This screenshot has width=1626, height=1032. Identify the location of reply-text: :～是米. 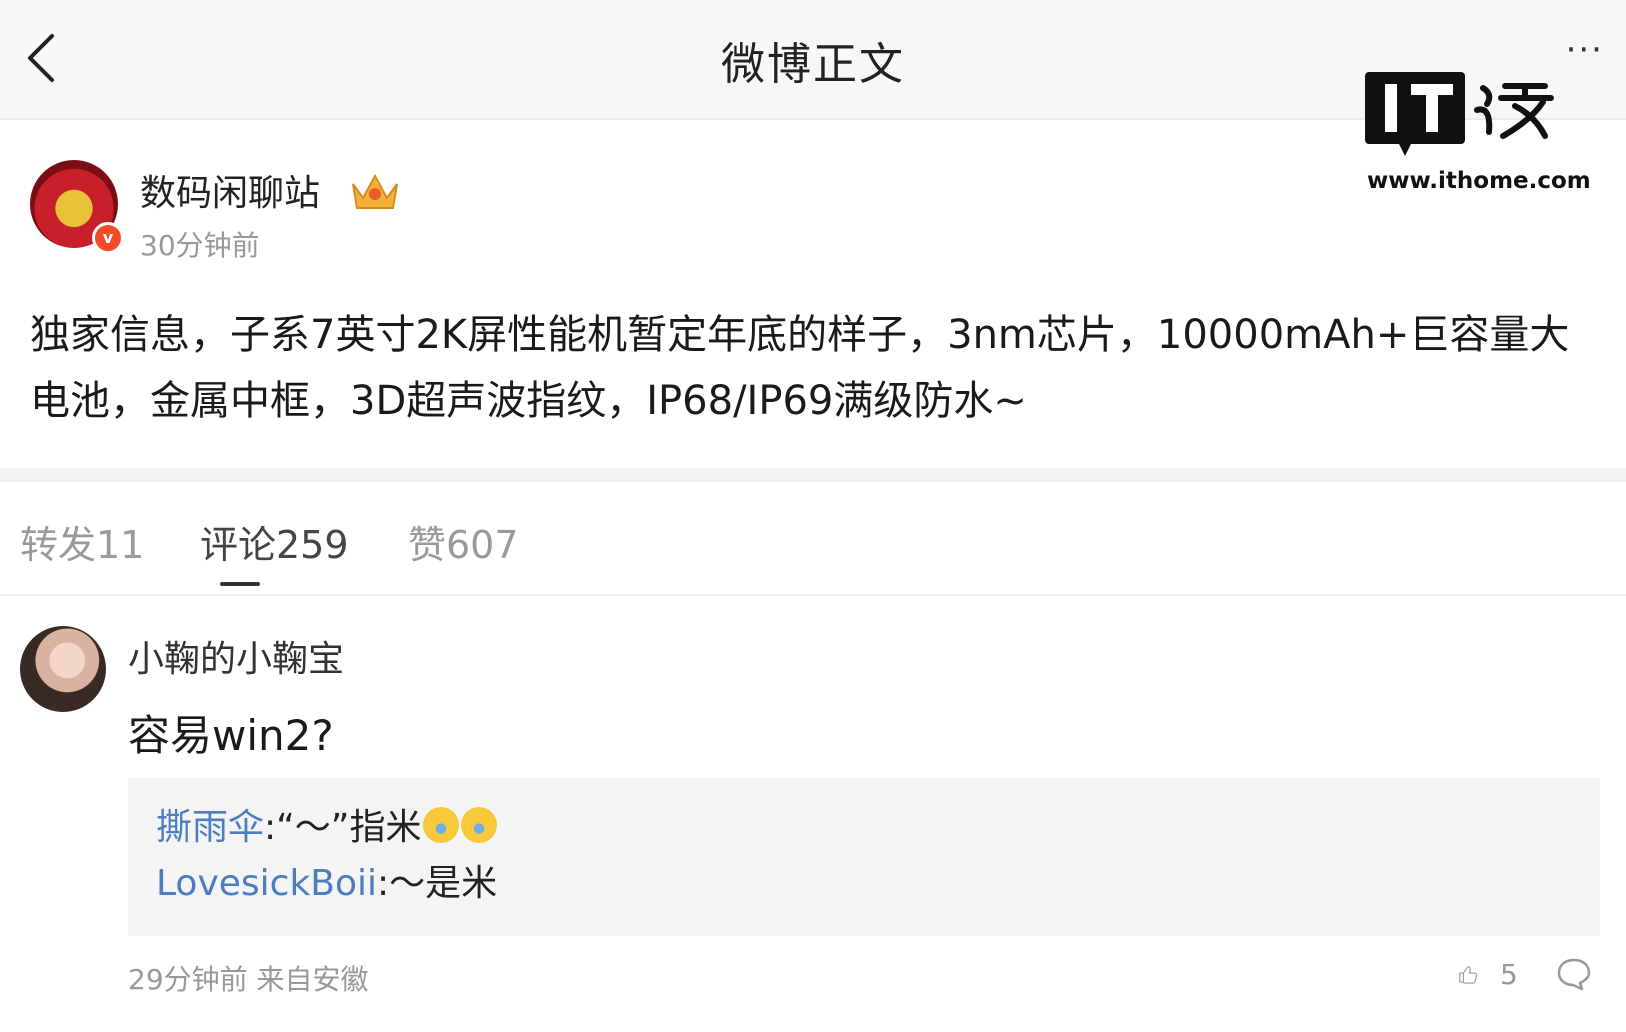
(437, 883).